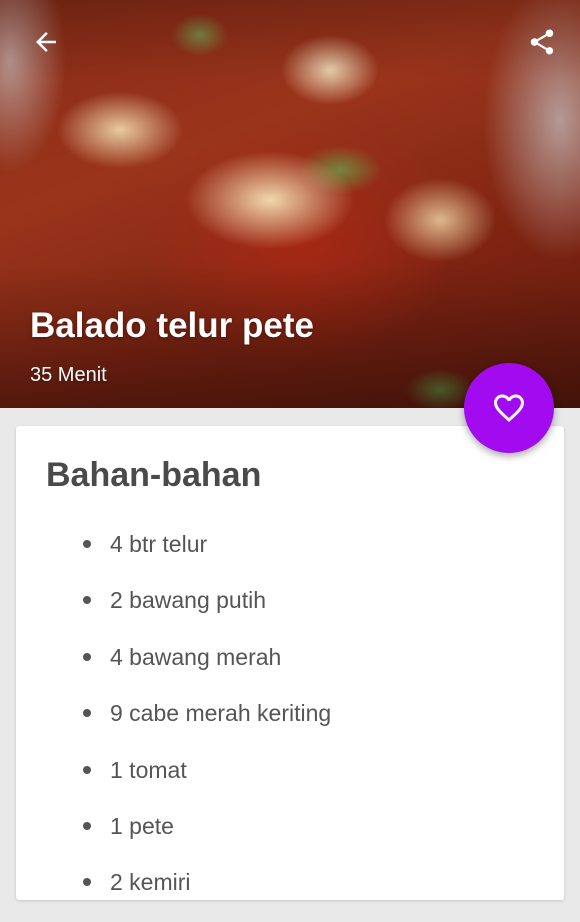 This screenshot has height=922, width=580. Describe the element at coordinates (68, 375) in the screenshot. I see `recipe-duration: 35 Menit` at that location.